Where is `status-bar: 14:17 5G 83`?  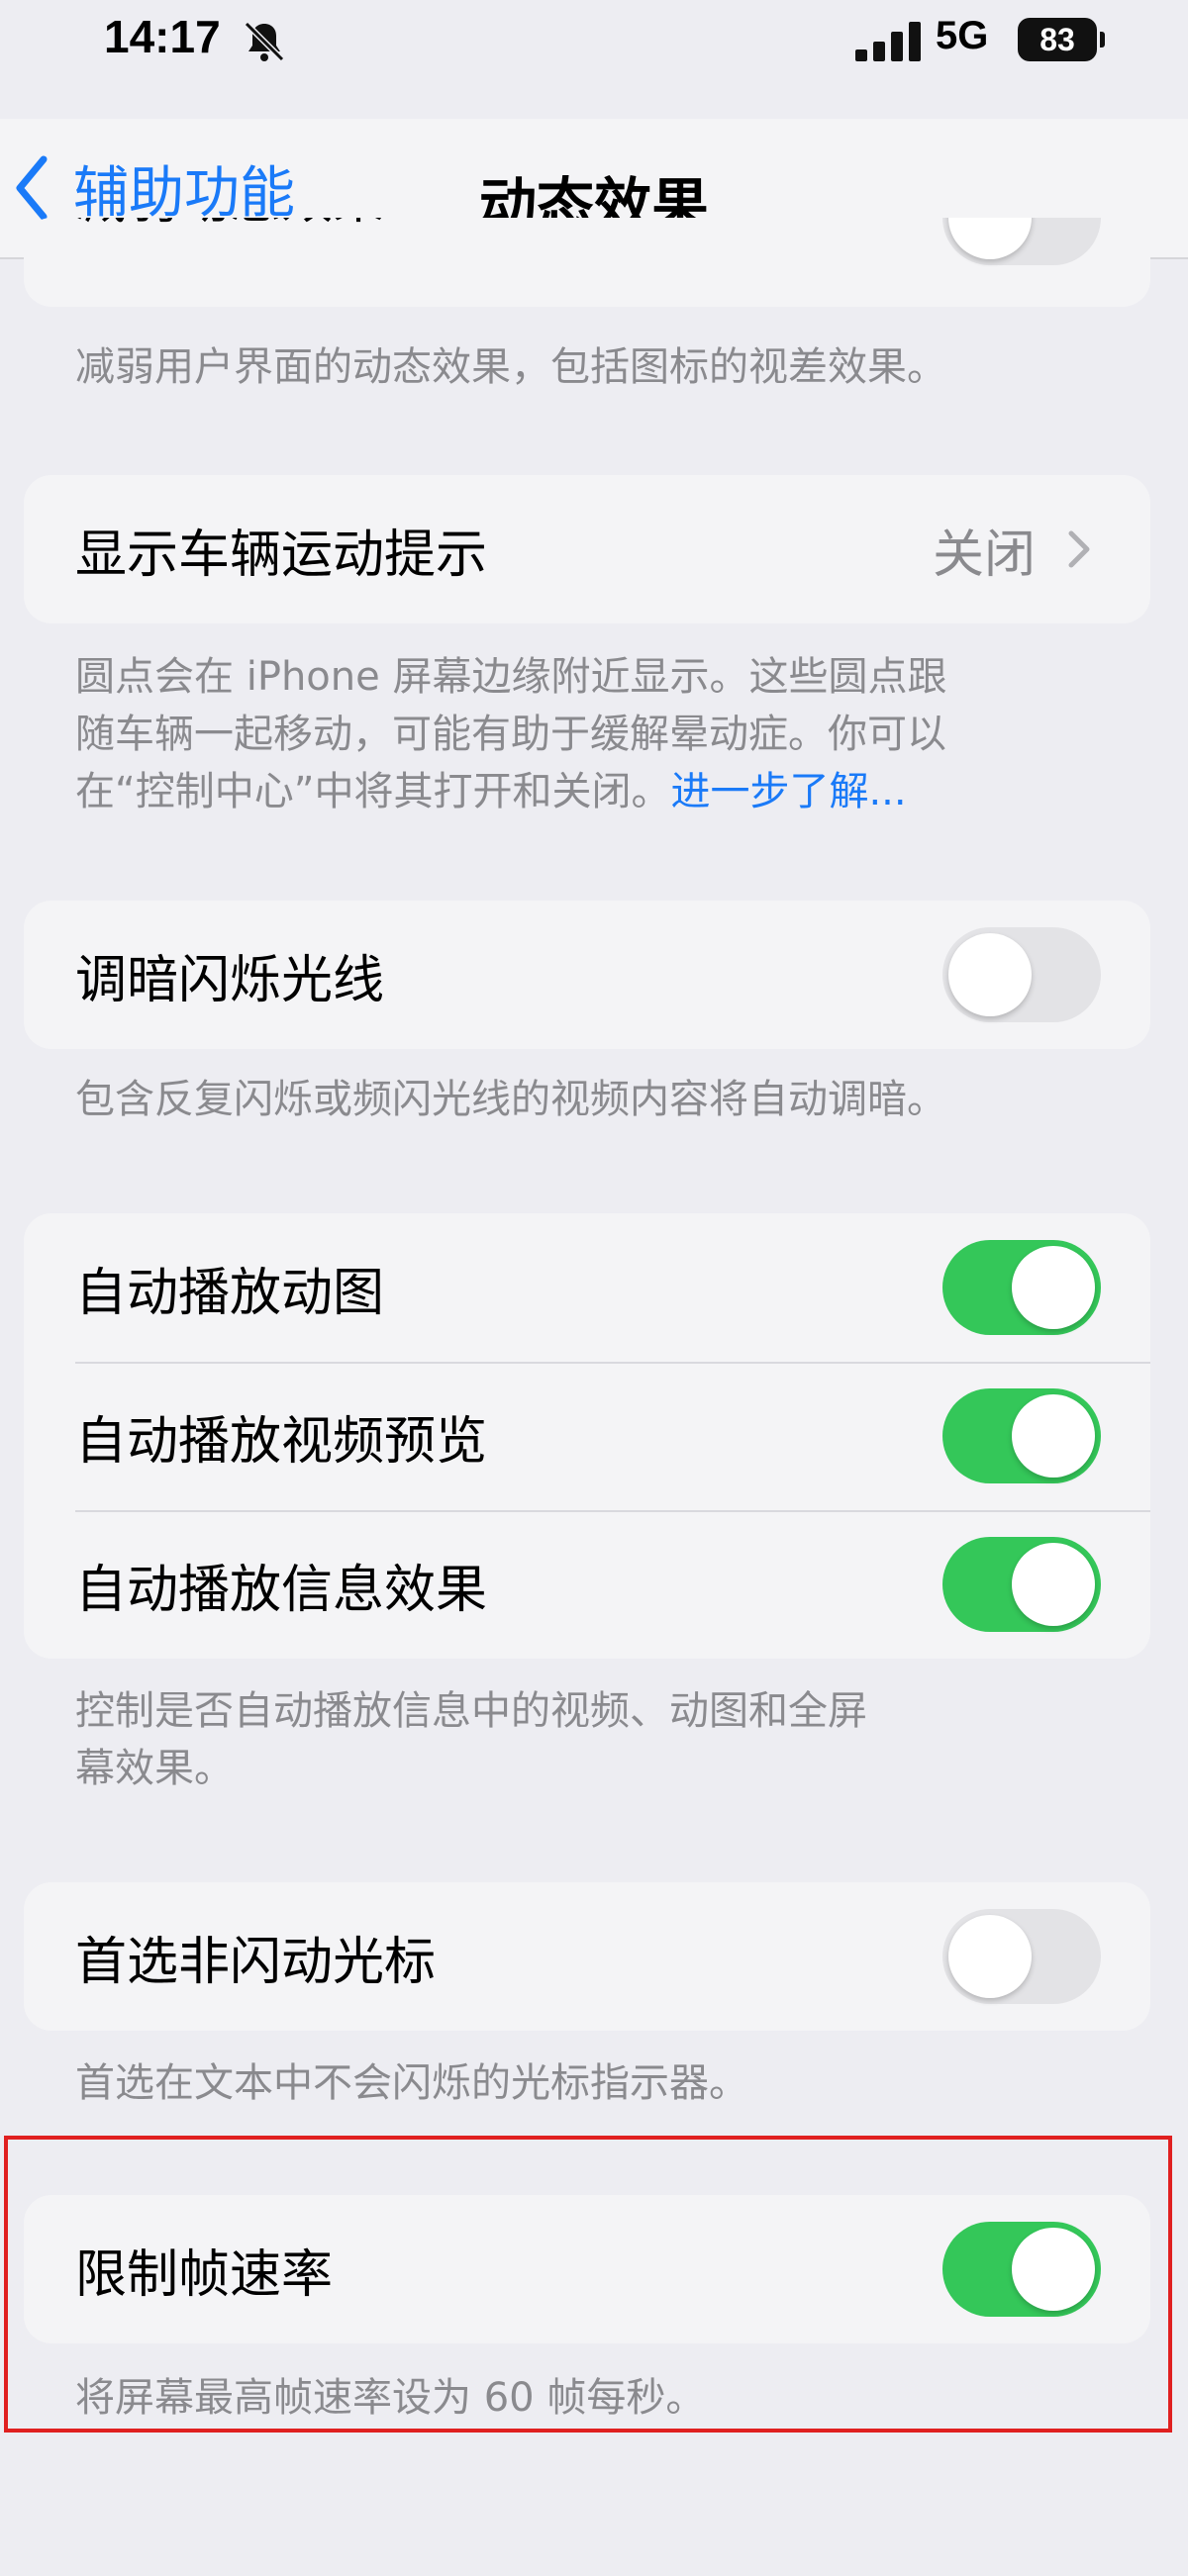
status-bar: 14:17 5G 83 is located at coordinates (594, 44).